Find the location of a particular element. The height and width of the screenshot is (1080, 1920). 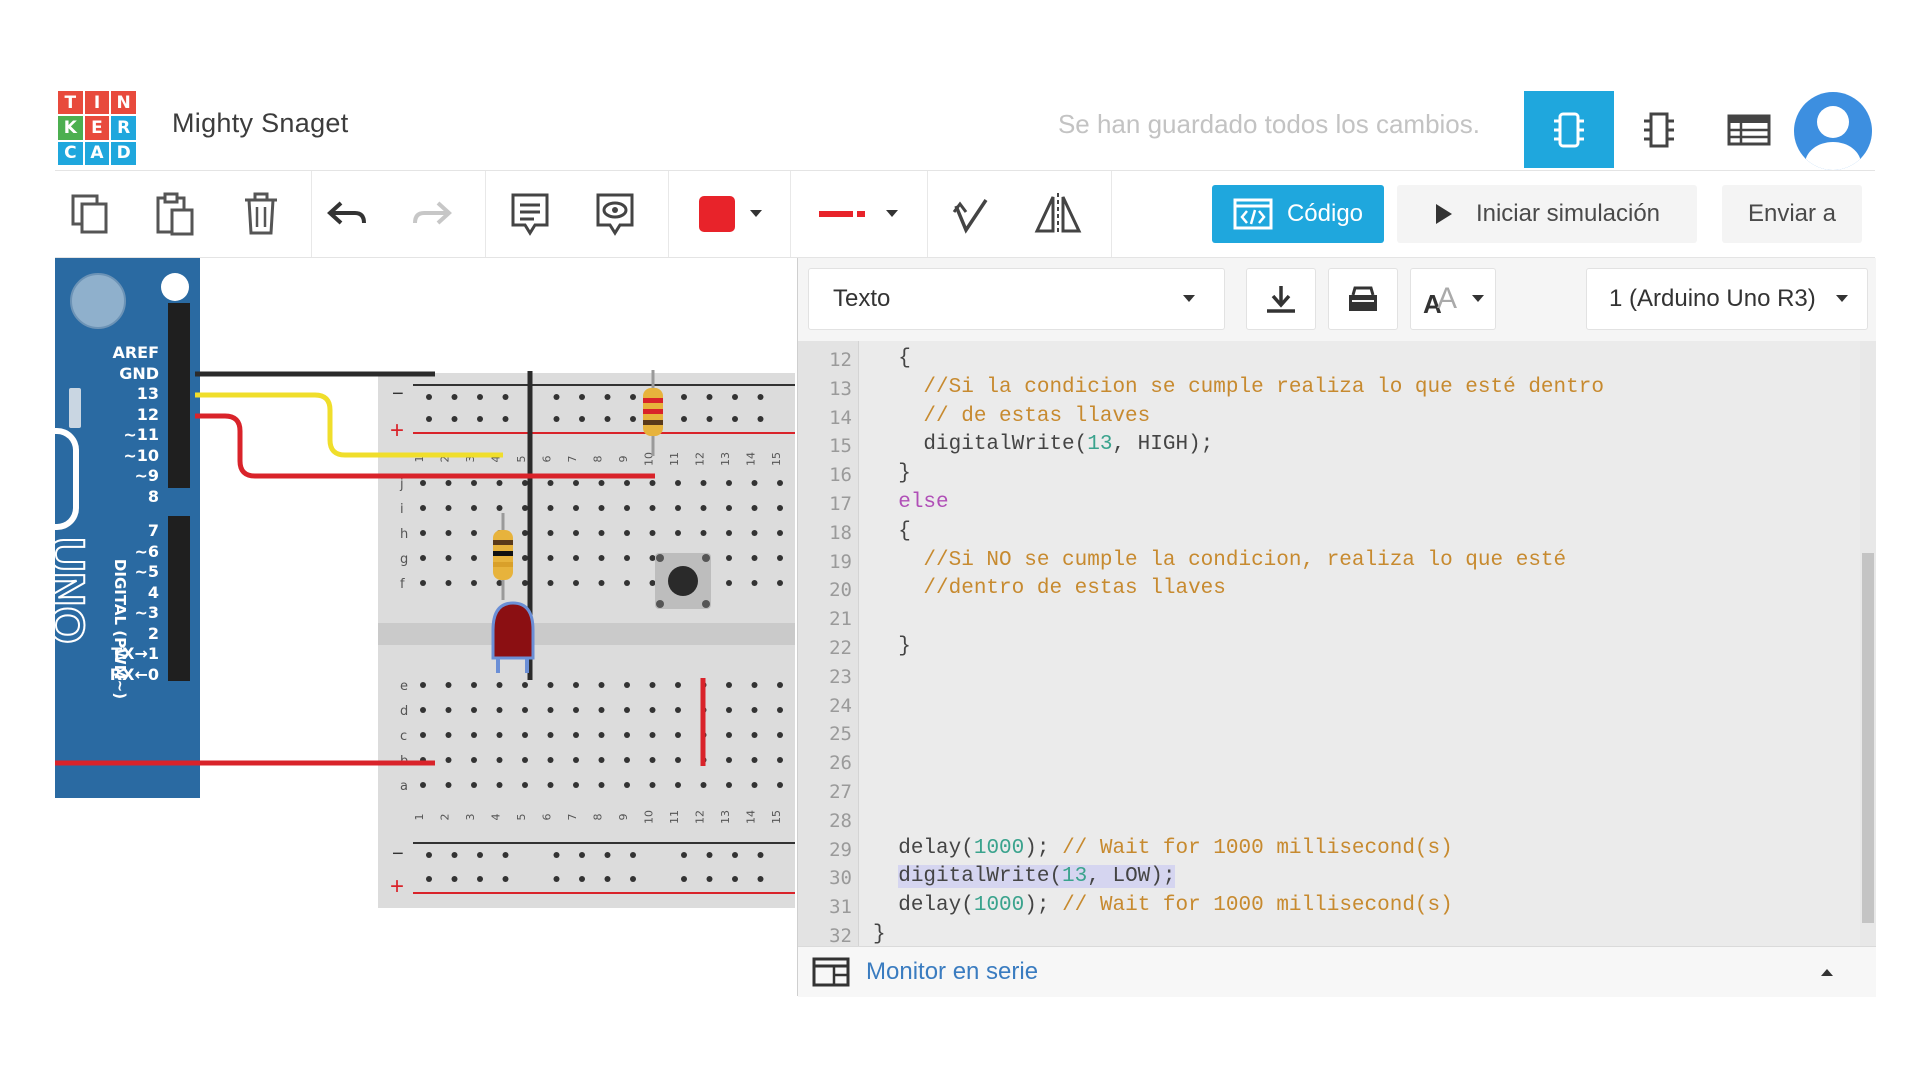

redo-button is located at coordinates (432, 214).